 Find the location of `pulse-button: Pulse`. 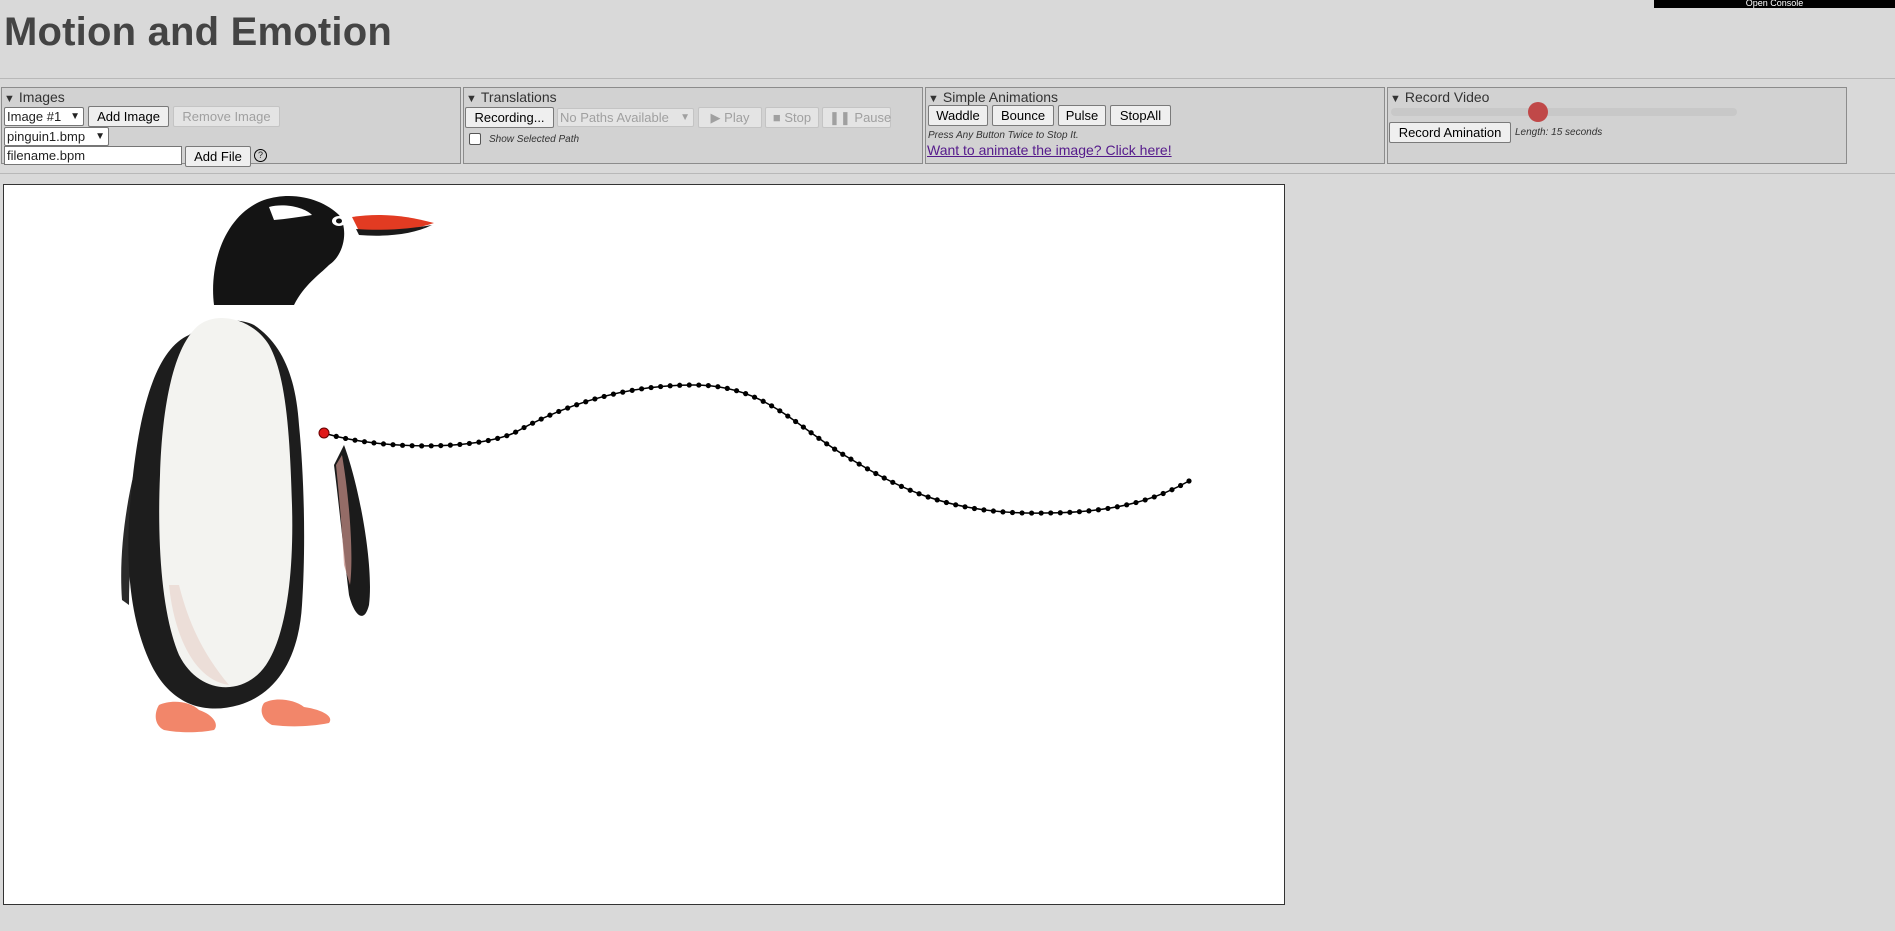

pulse-button: Pulse is located at coordinates (1082, 115).